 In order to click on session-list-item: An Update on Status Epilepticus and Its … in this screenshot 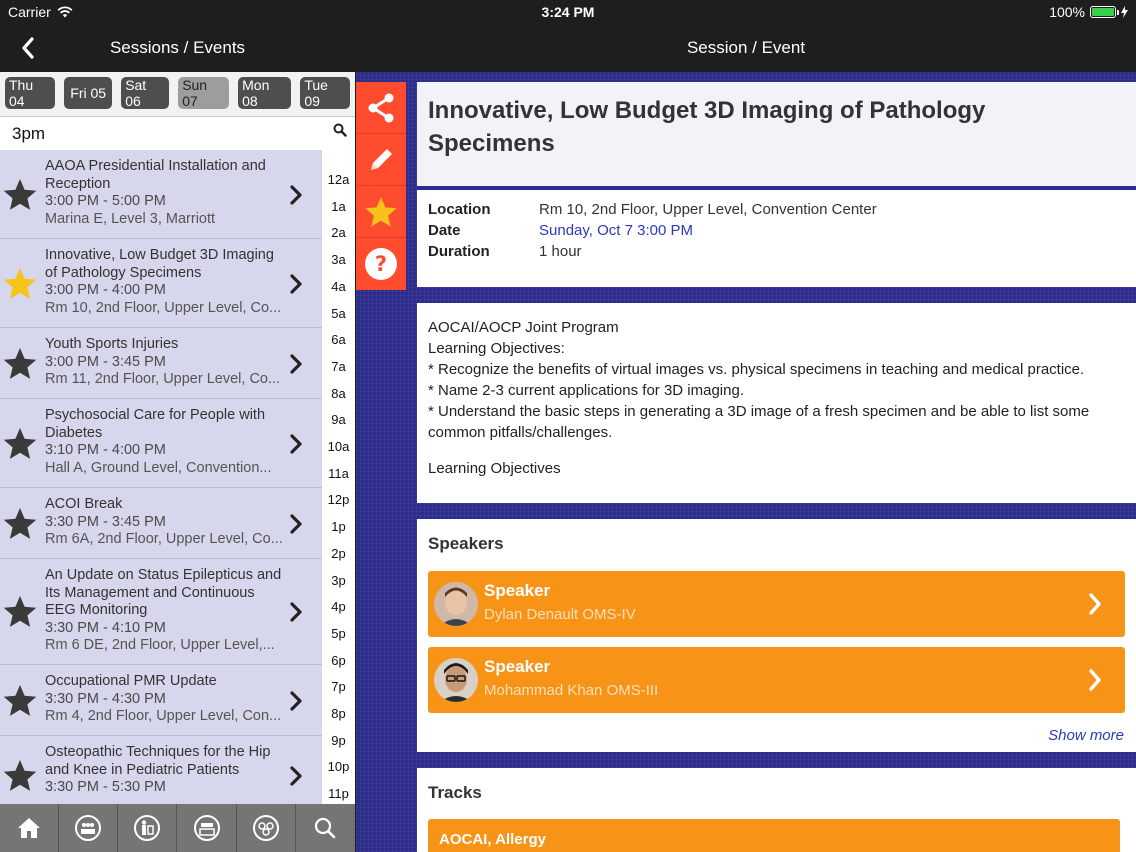, I will do `click(161, 612)`.